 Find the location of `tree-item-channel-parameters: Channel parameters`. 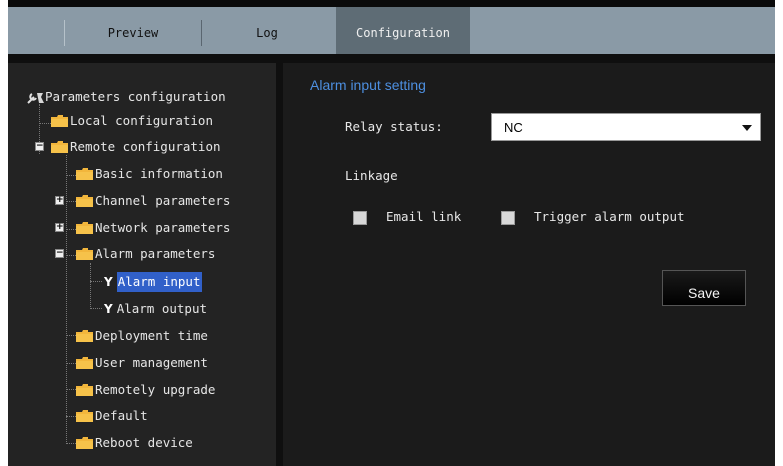

tree-item-channel-parameters: Channel parameters is located at coordinates (153, 200).